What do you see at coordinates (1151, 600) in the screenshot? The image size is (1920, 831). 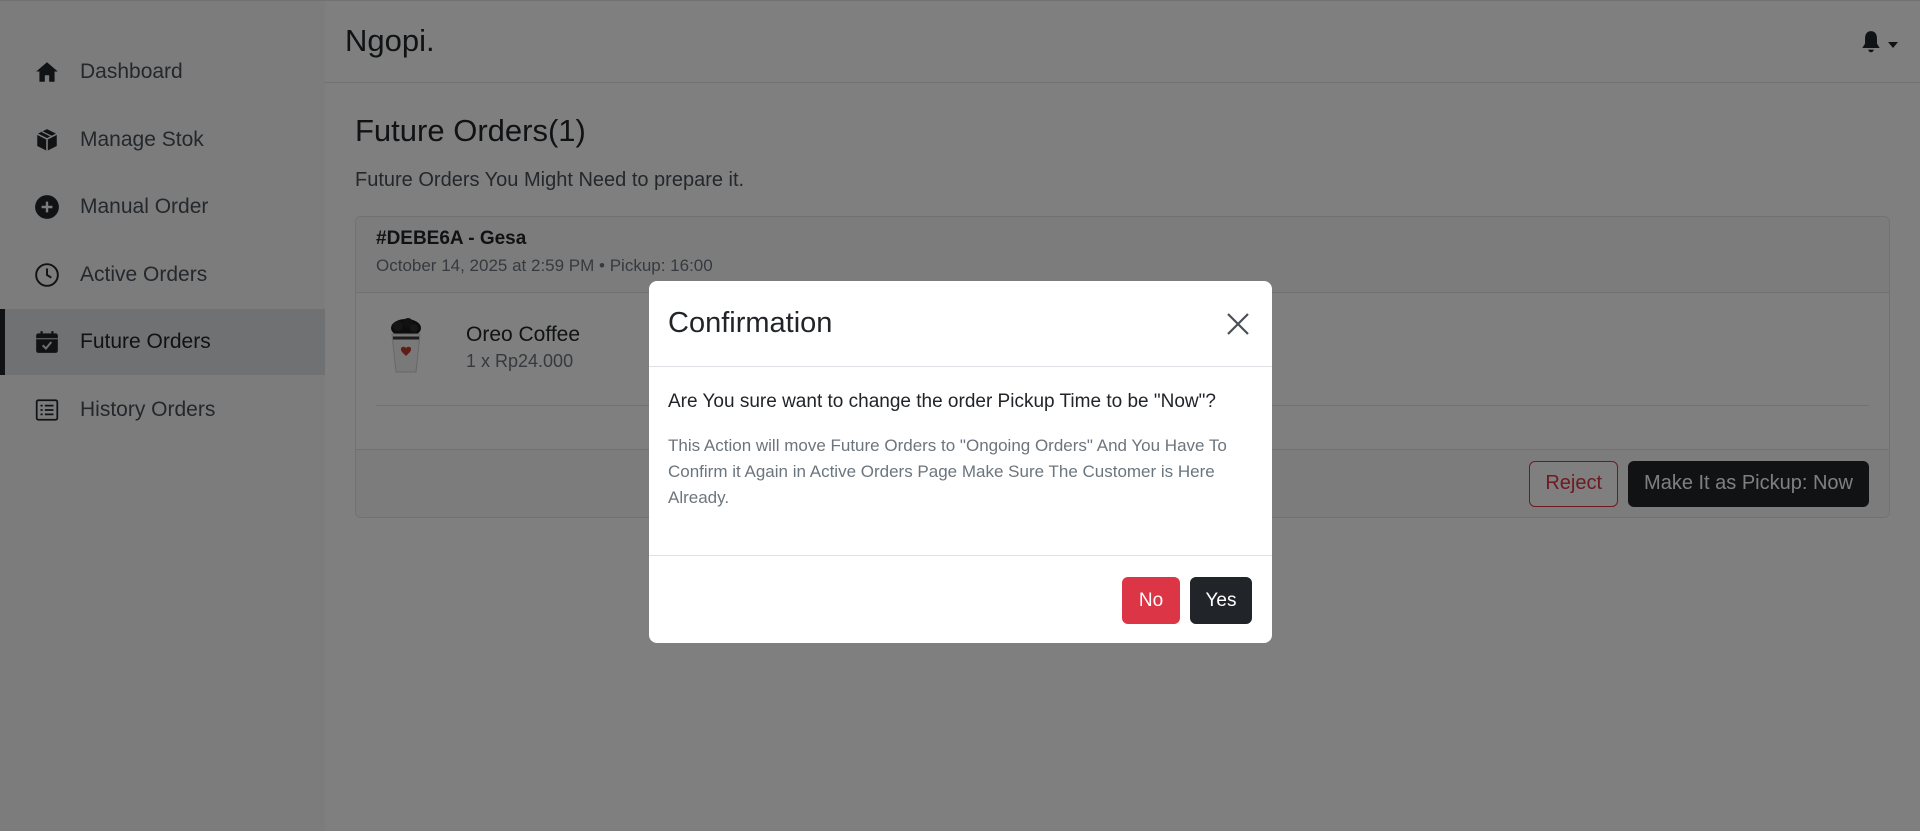 I see `no-button: No` at bounding box center [1151, 600].